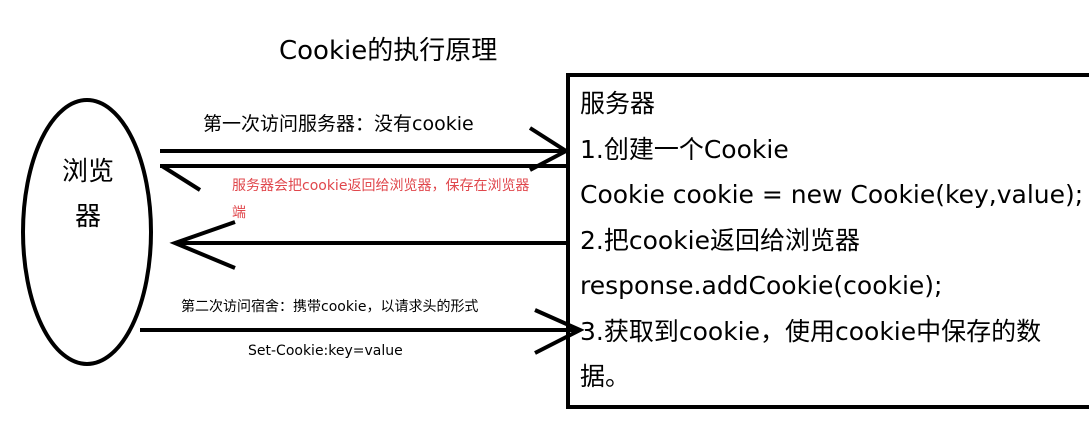  I want to click on server-step-3: 3.获取到cookie，使用cookie中保存的数据。, so click(811, 354).